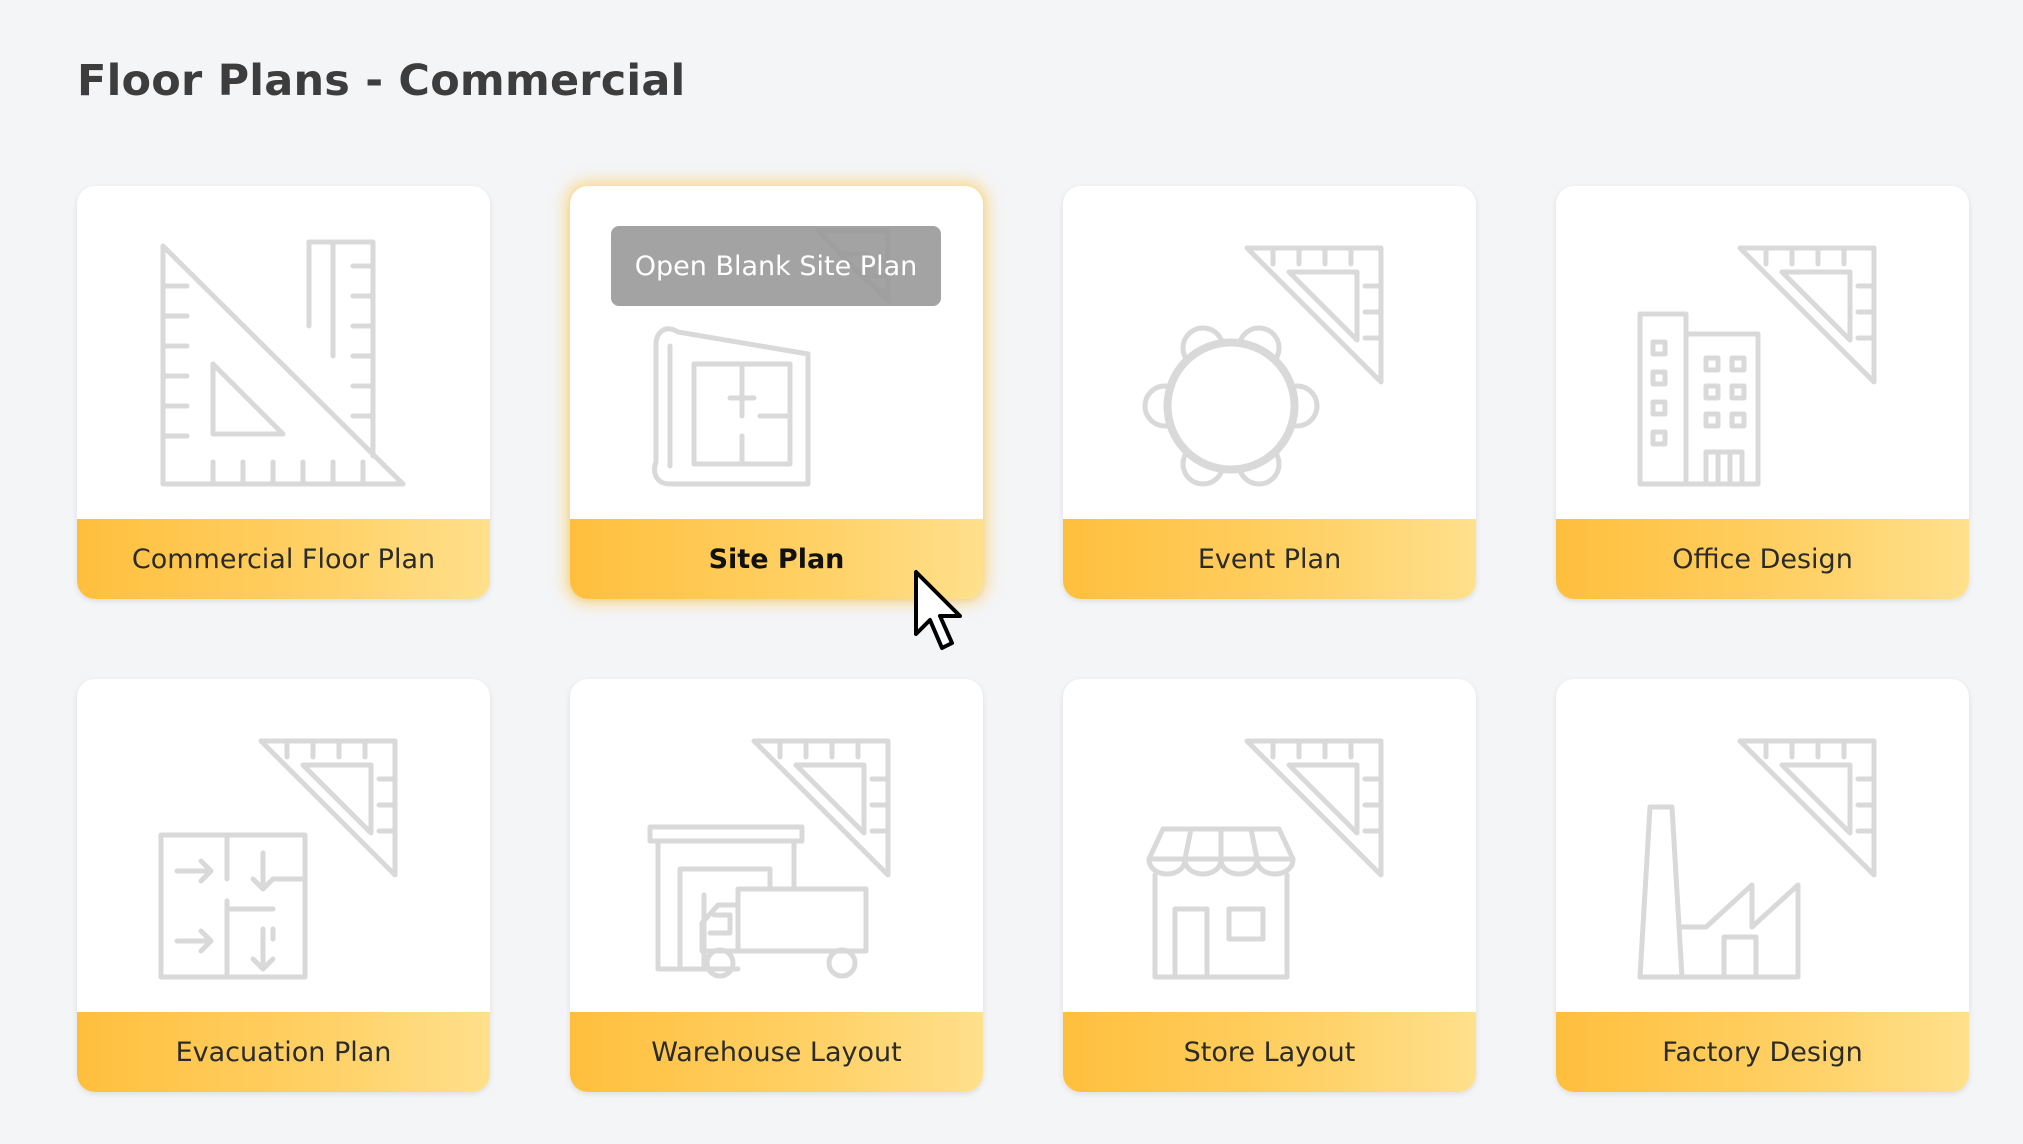  I want to click on storefront-icon, so click(1269, 845).